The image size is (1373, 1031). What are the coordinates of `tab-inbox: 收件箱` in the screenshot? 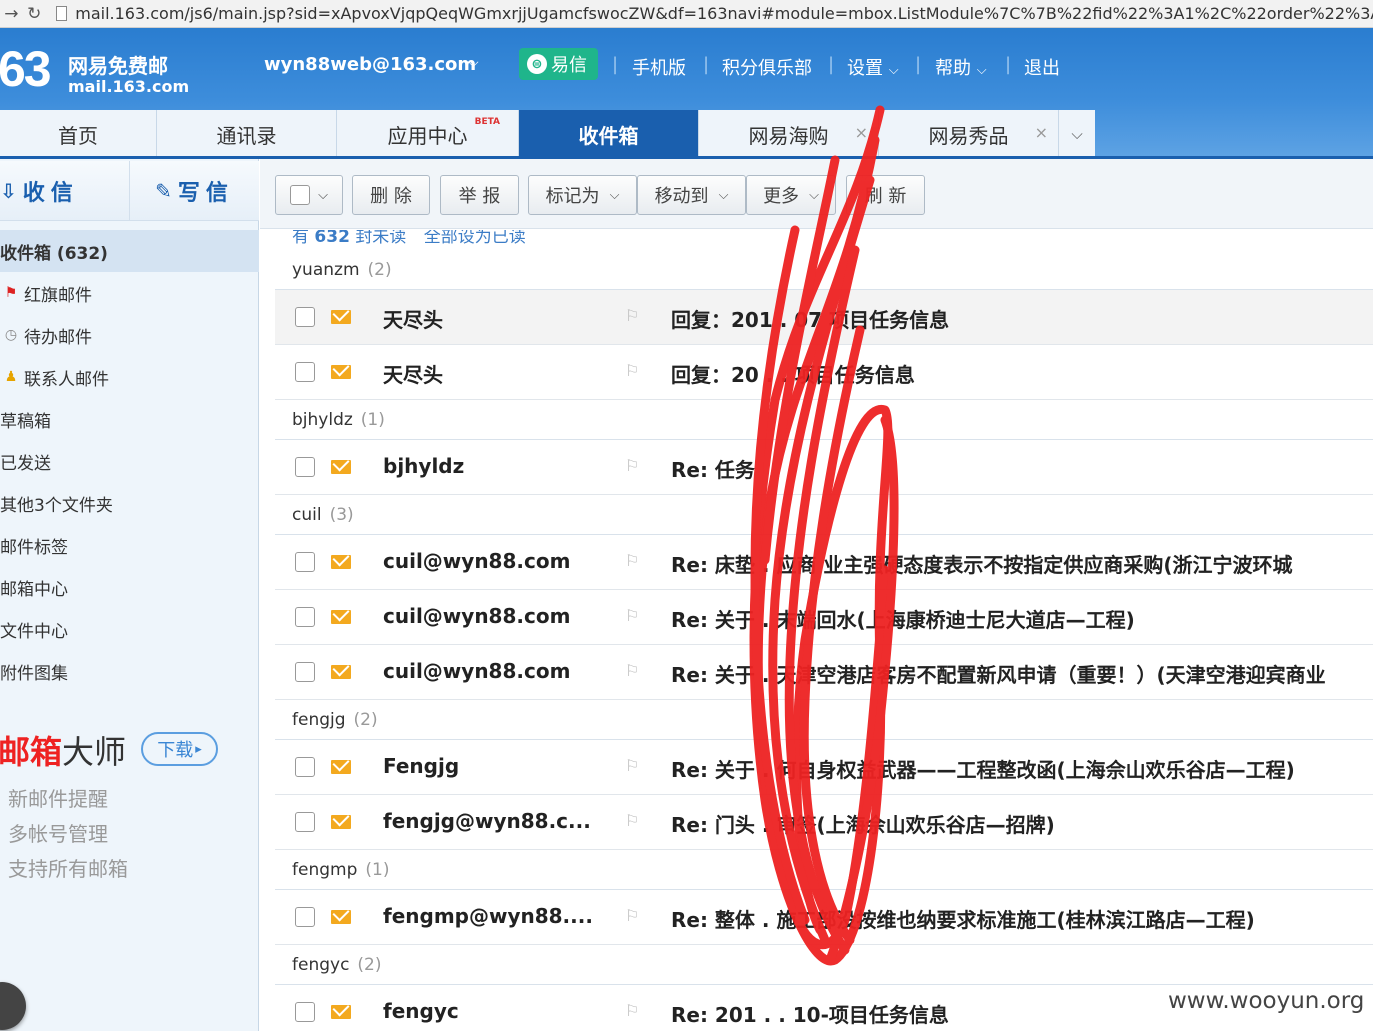 It's located at (609, 134).